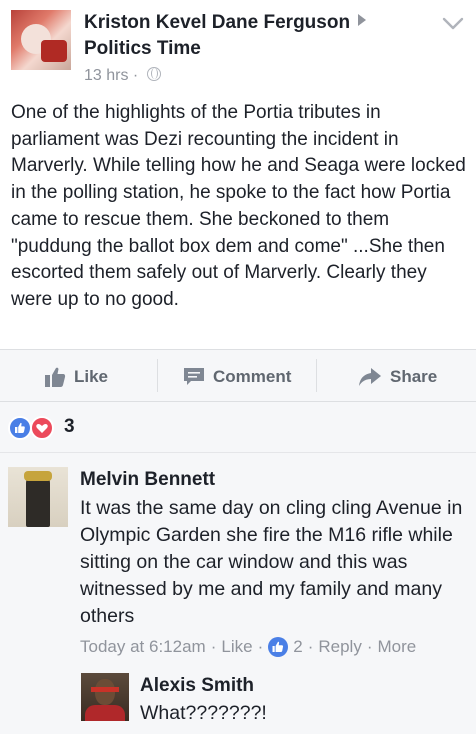 This screenshot has width=476, height=734. Describe the element at coordinates (203, 713) in the screenshot. I see `reply-text: What???????!` at that location.